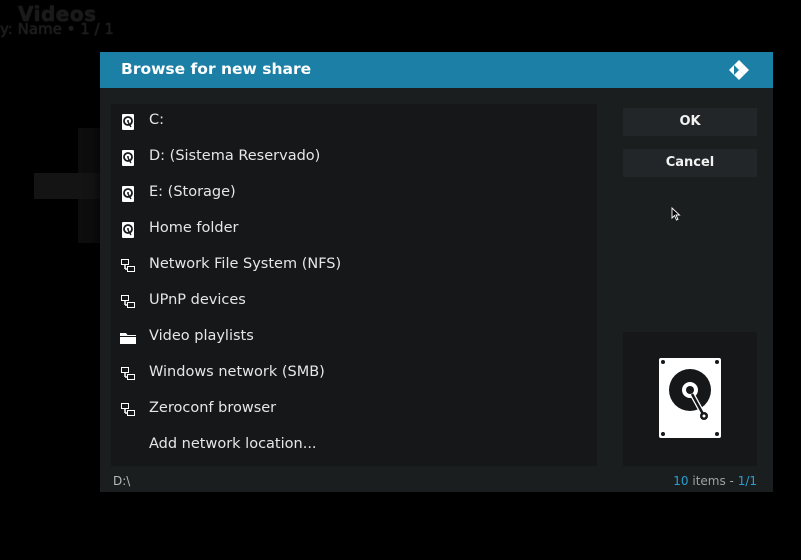 The width and height of the screenshot is (801, 560). I want to click on dialog-header: Browse for new share, so click(436, 70).